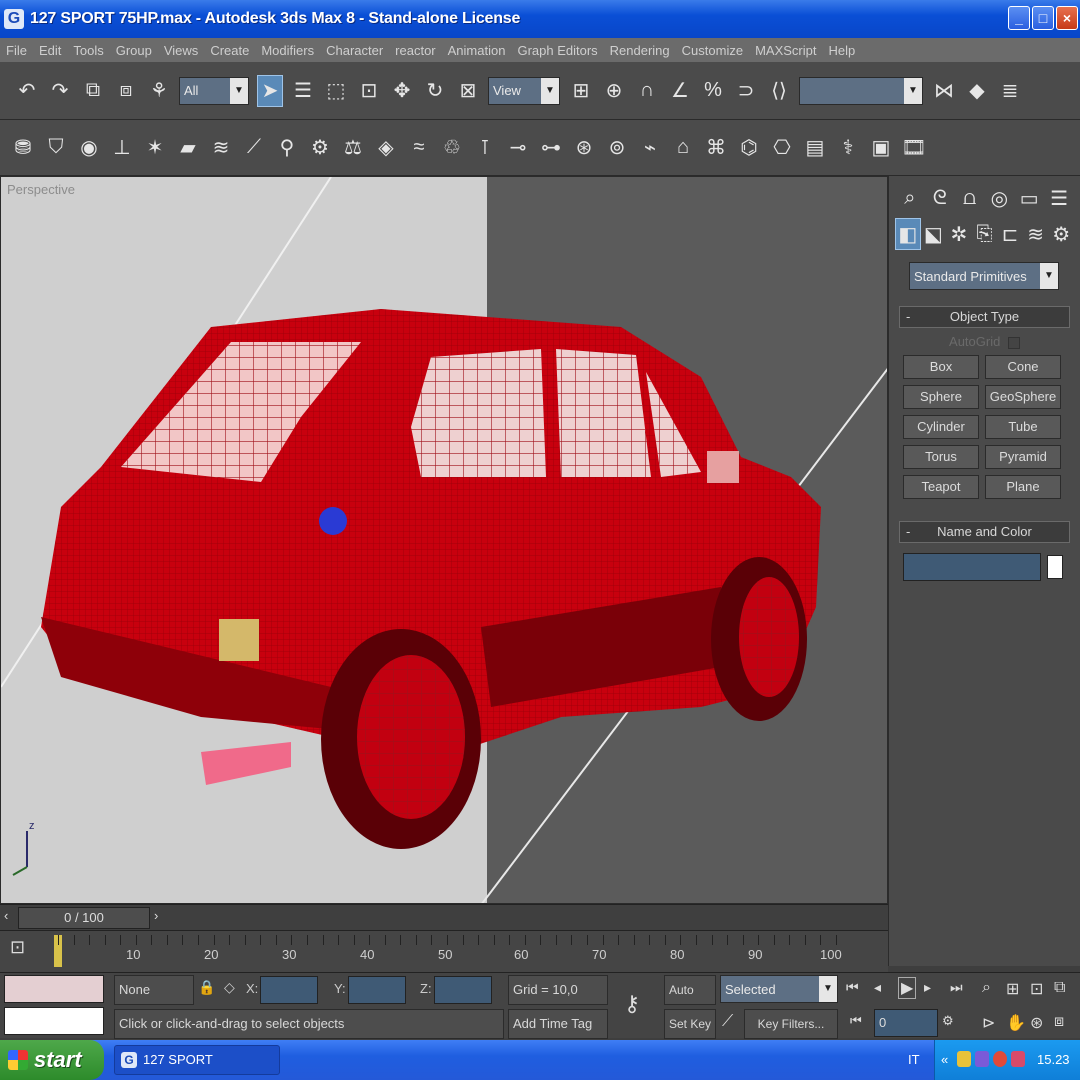  Describe the element at coordinates (270, 90) in the screenshot. I see `select-object-icon: ➤` at that location.